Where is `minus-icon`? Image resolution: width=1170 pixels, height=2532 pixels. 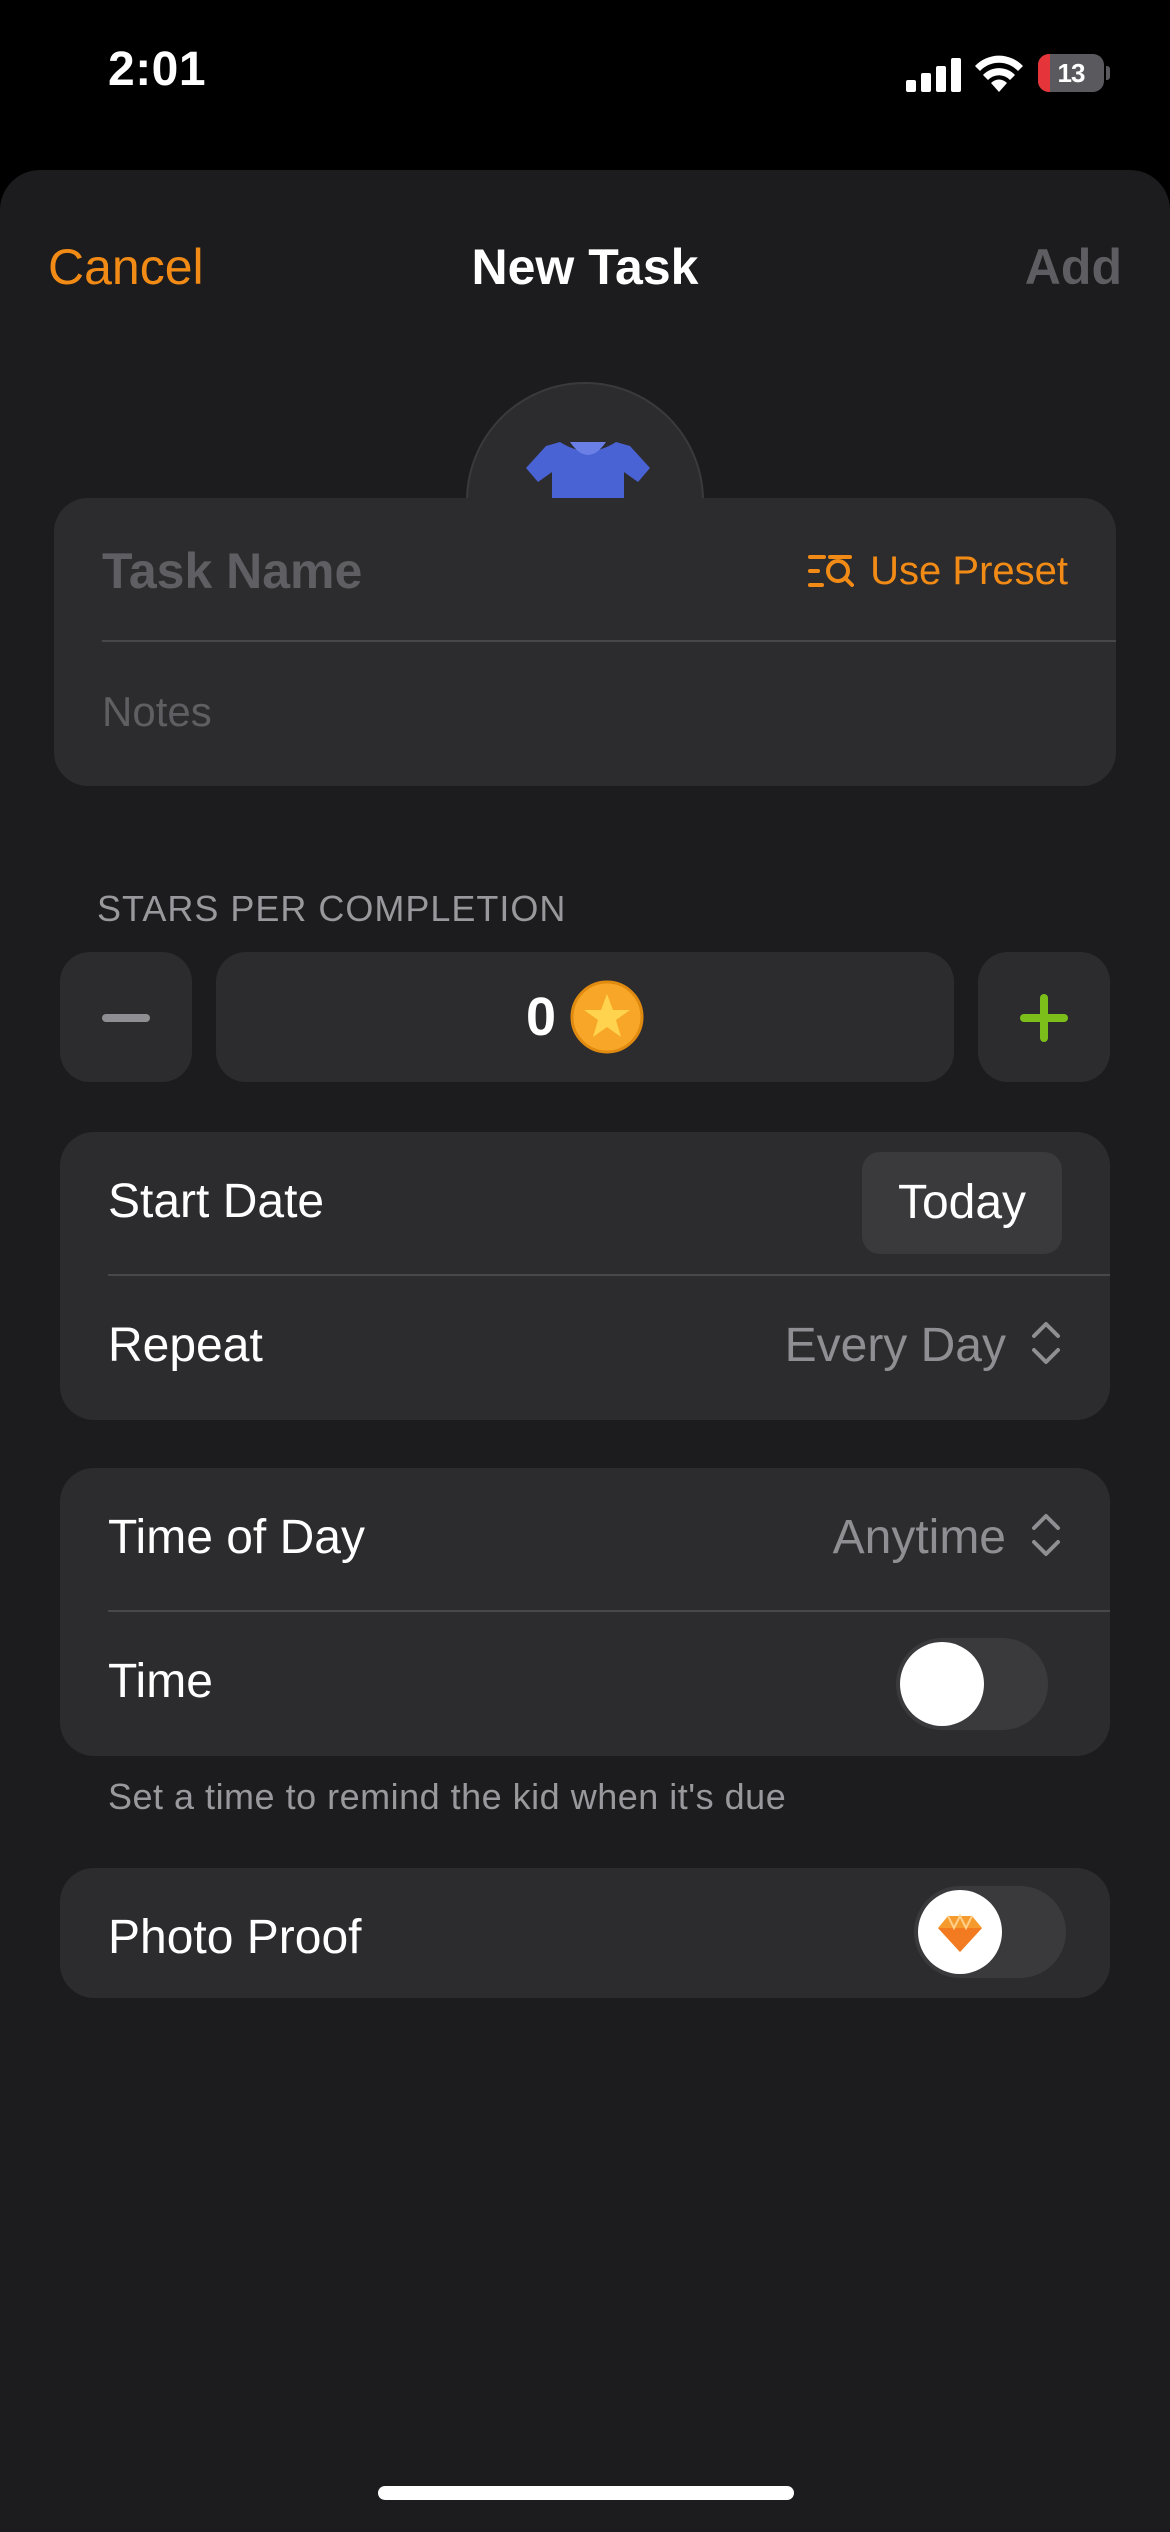 minus-icon is located at coordinates (126, 1018).